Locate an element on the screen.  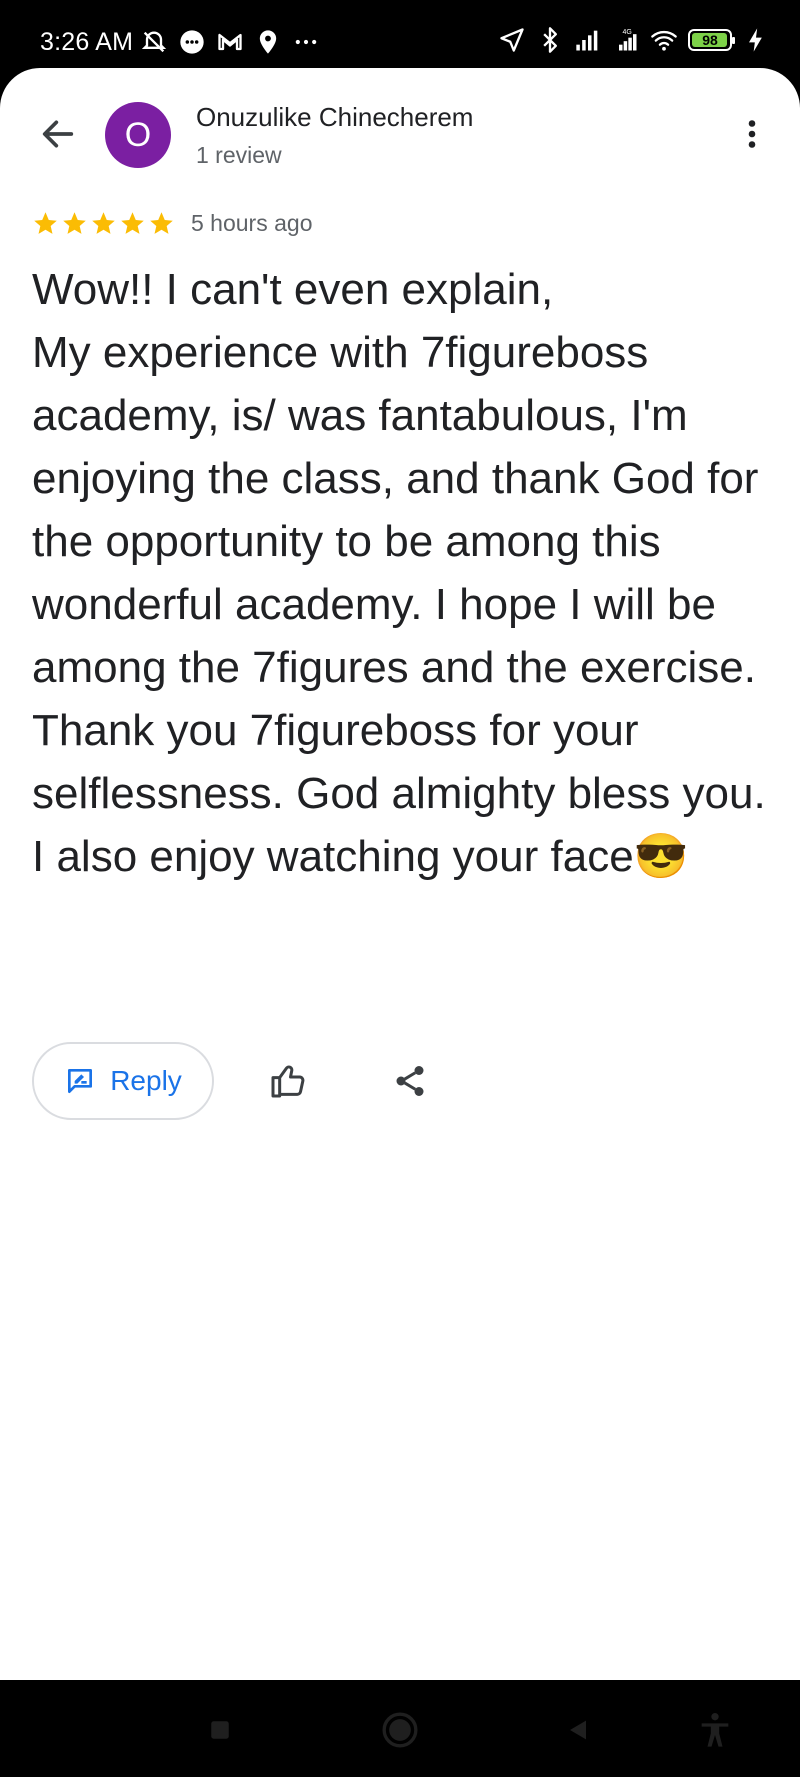
charging-icon is located at coordinates (756, 40).